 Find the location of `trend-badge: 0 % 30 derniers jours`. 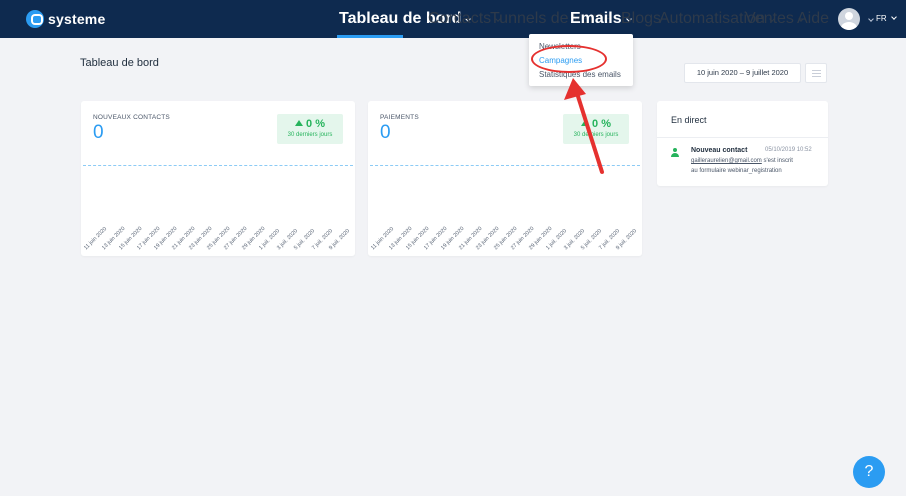

trend-badge: 0 % 30 derniers jours is located at coordinates (310, 129).